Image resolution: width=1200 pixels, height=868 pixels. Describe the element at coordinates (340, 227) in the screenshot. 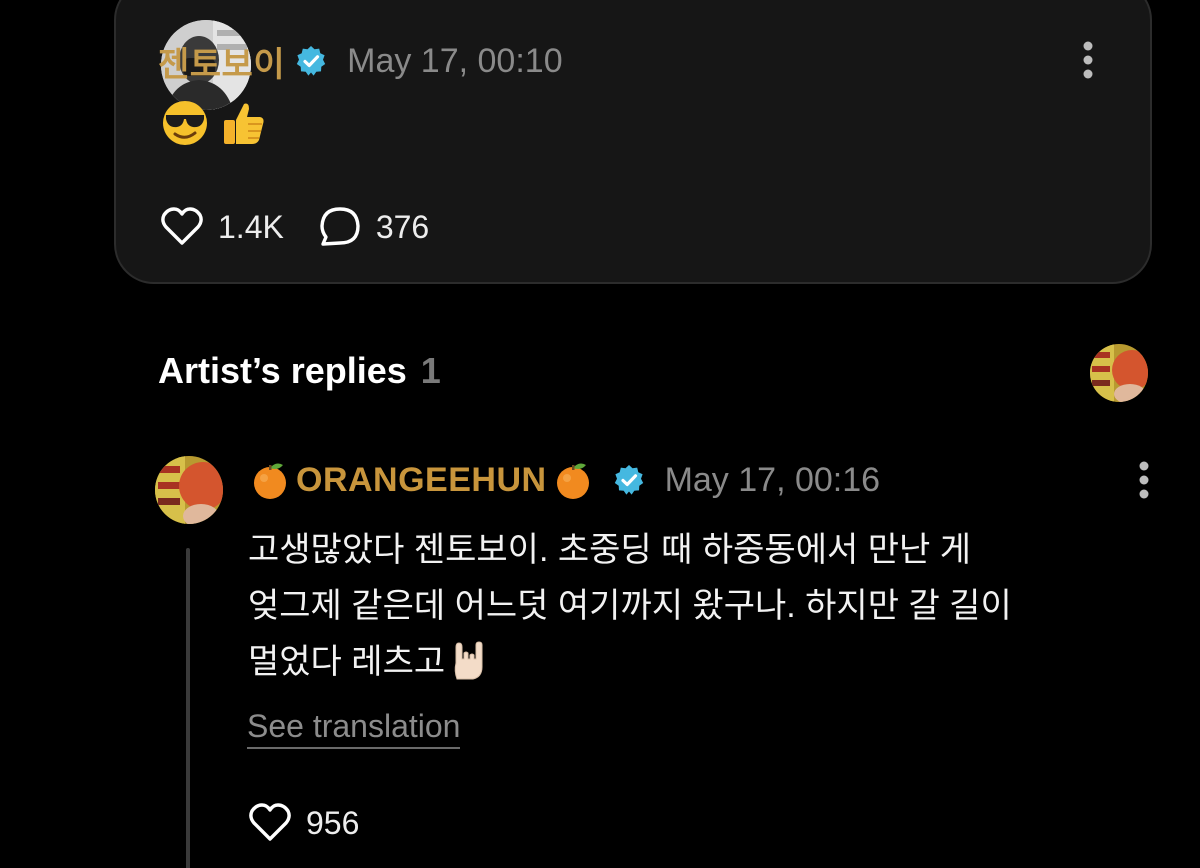

I see `comment-bubble-icon` at that location.